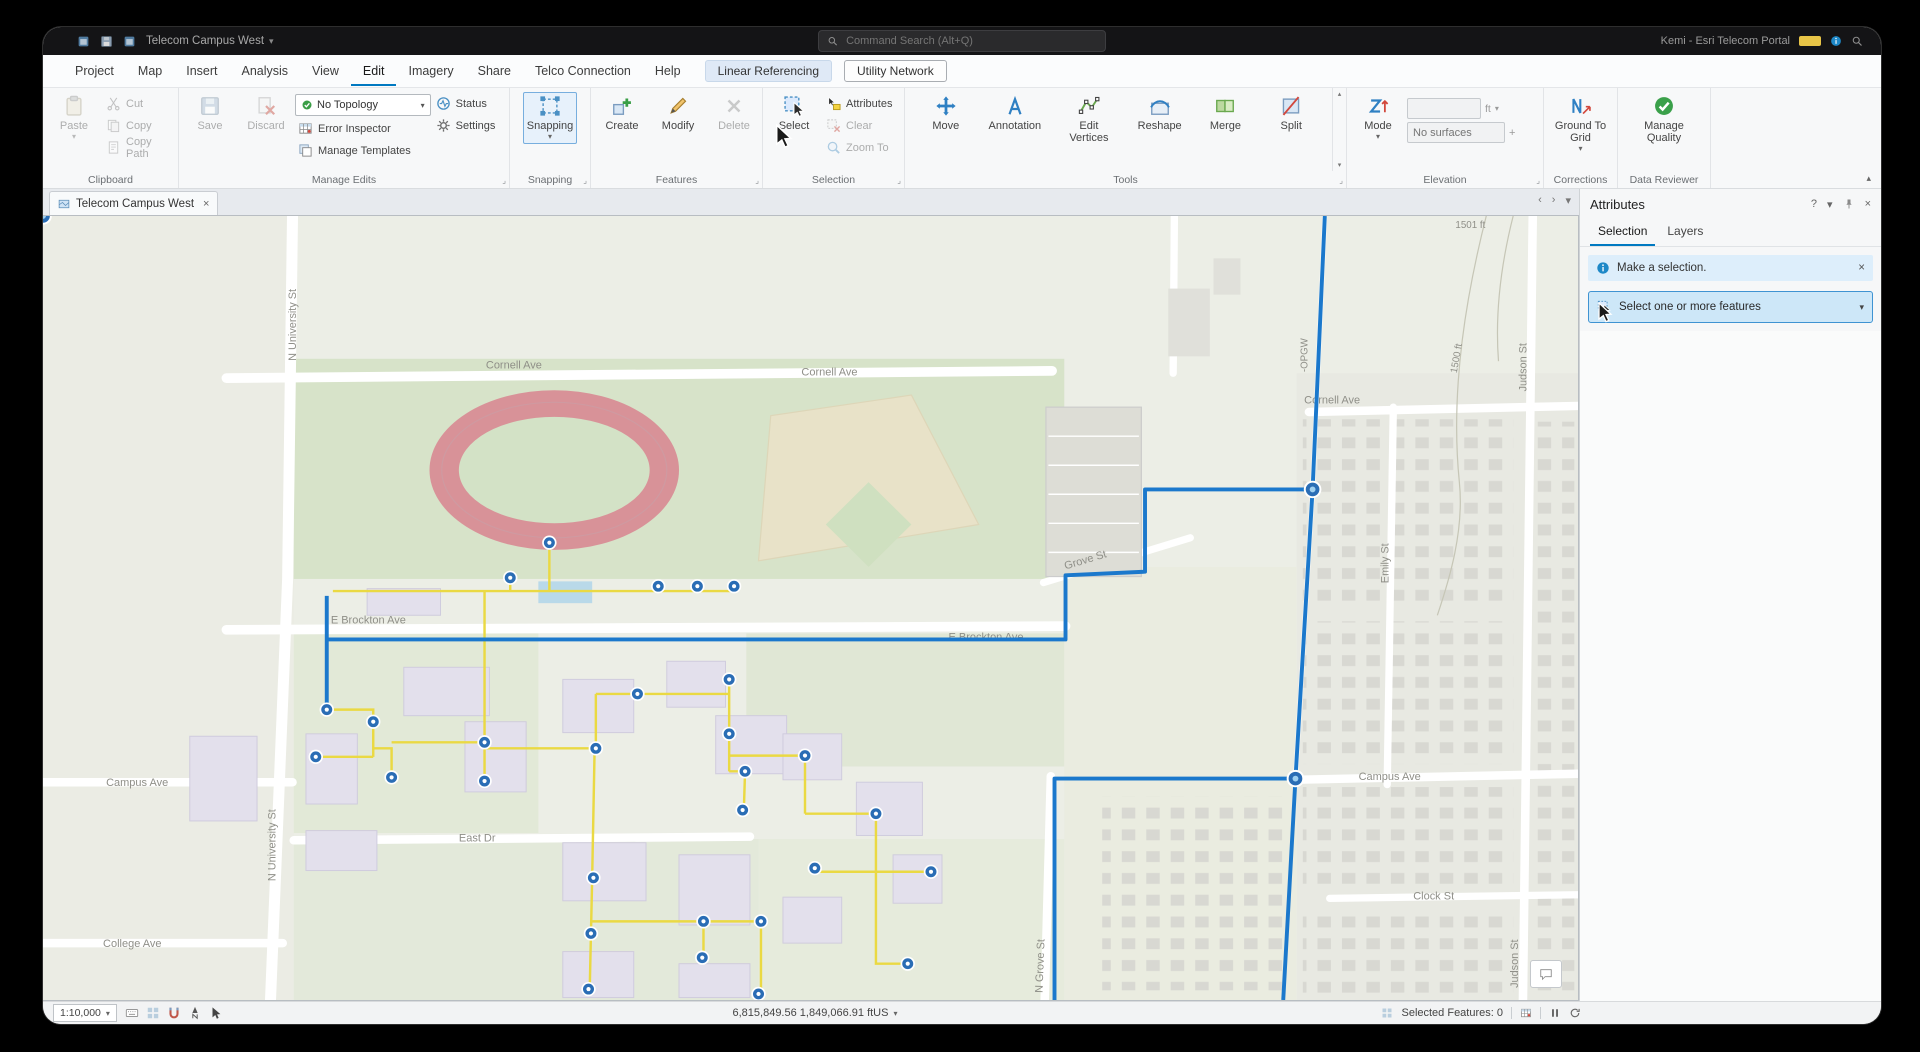 The height and width of the screenshot is (1052, 1920). Describe the element at coordinates (363, 150) in the screenshot. I see `manage-templates-button: Manage Templates` at that location.